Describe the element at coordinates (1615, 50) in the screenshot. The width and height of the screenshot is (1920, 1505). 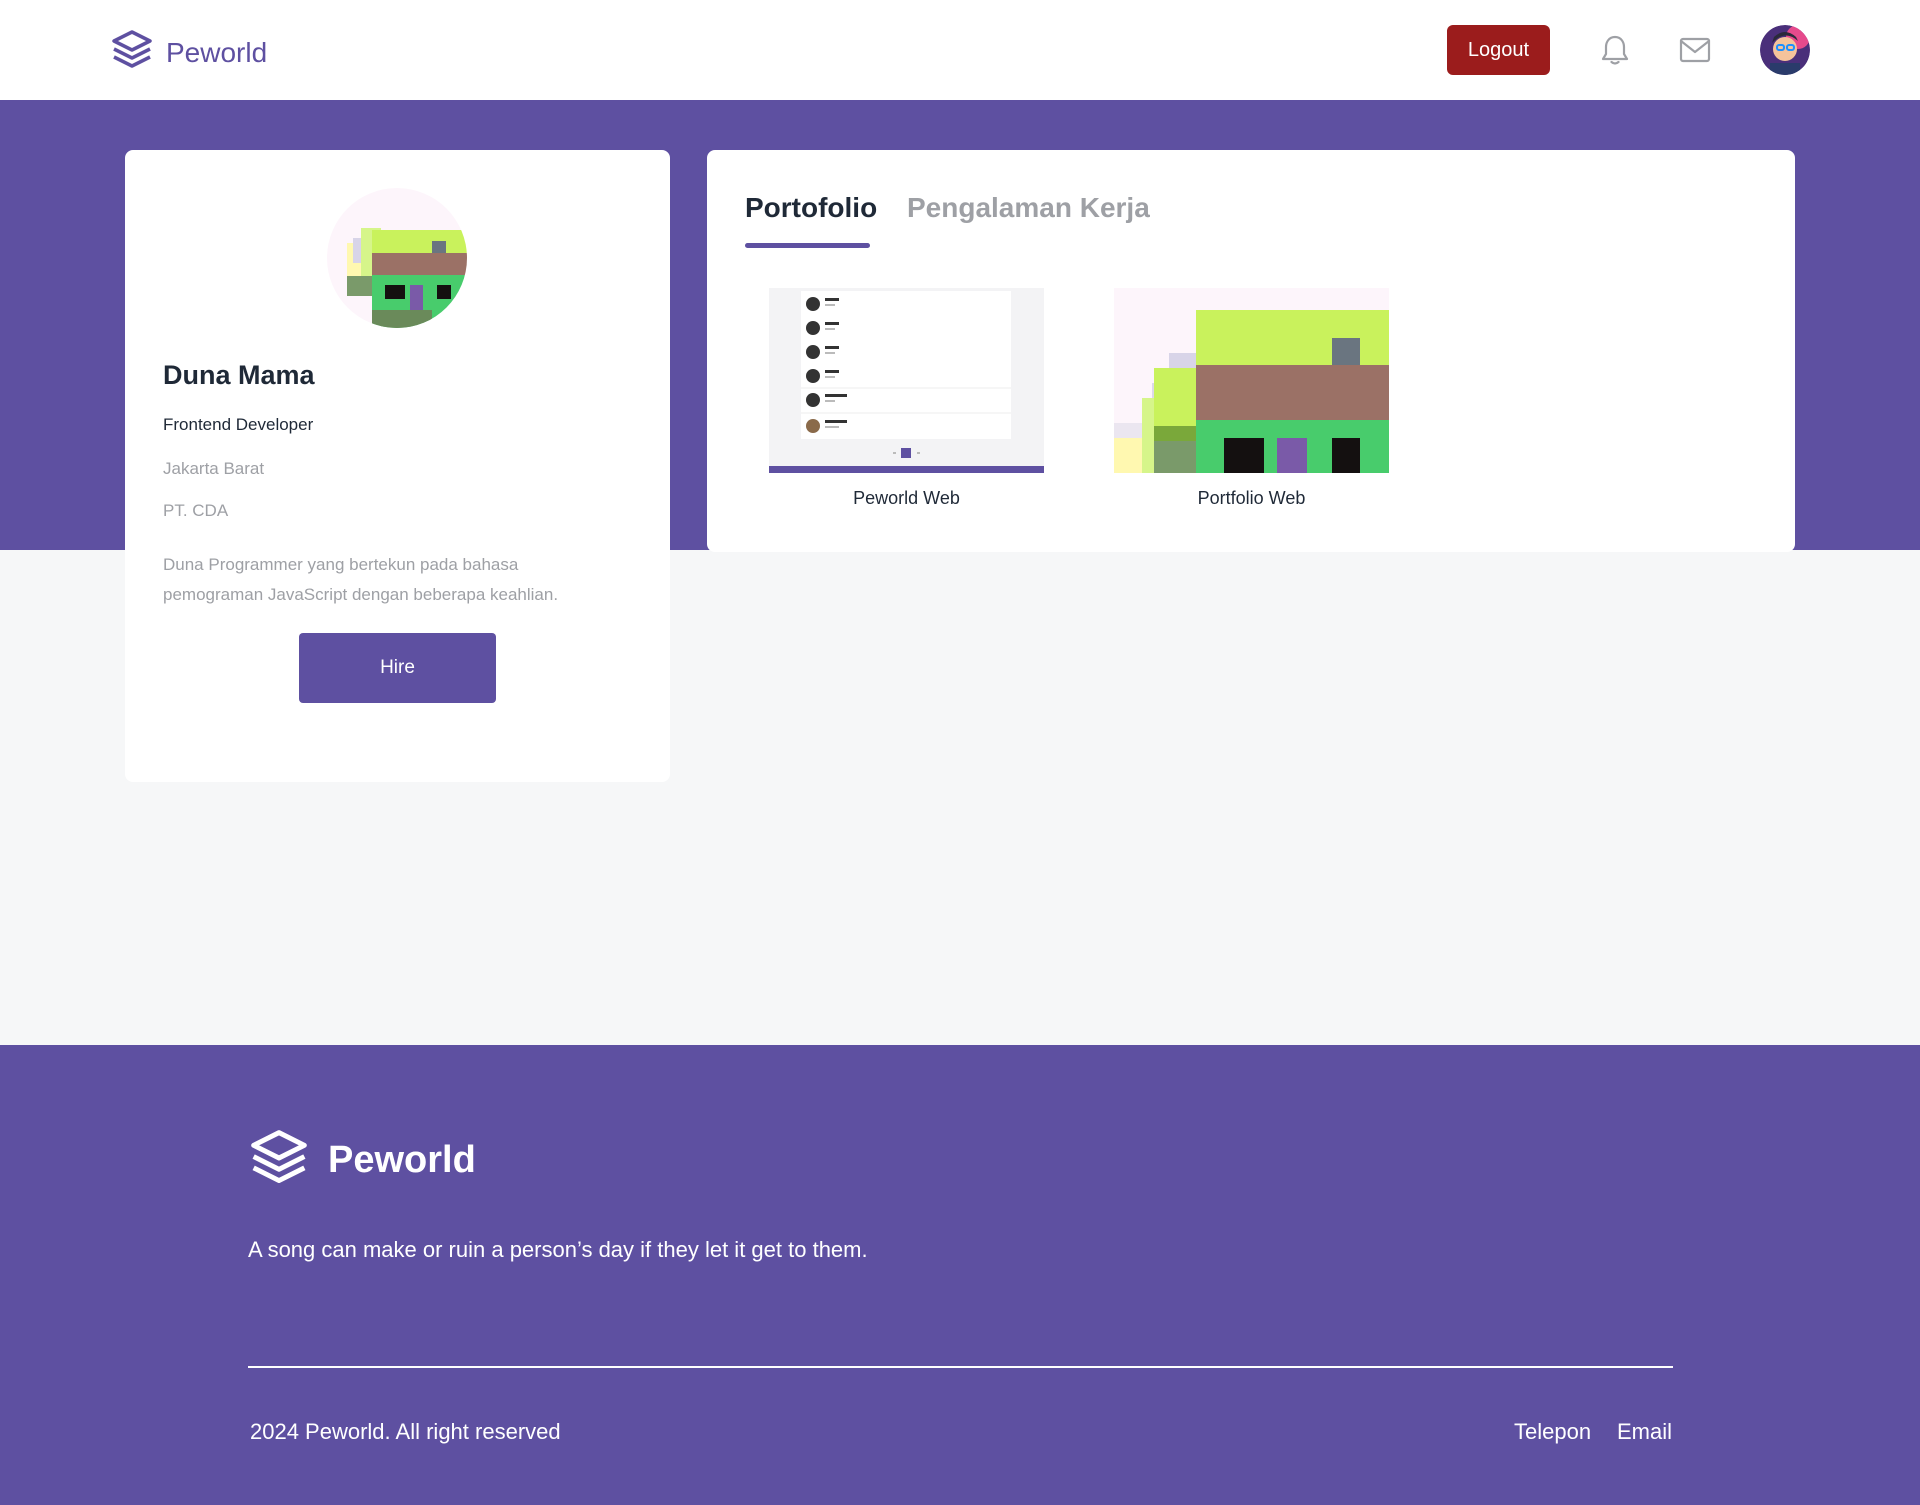
I see `bell-icon` at that location.